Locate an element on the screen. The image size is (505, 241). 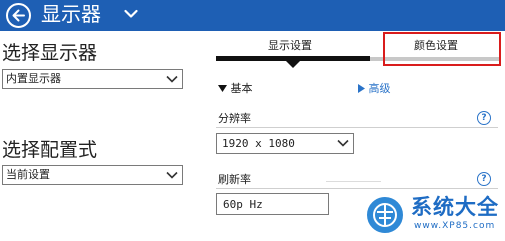
advanced-section-label: 高级 is located at coordinates (379, 88).